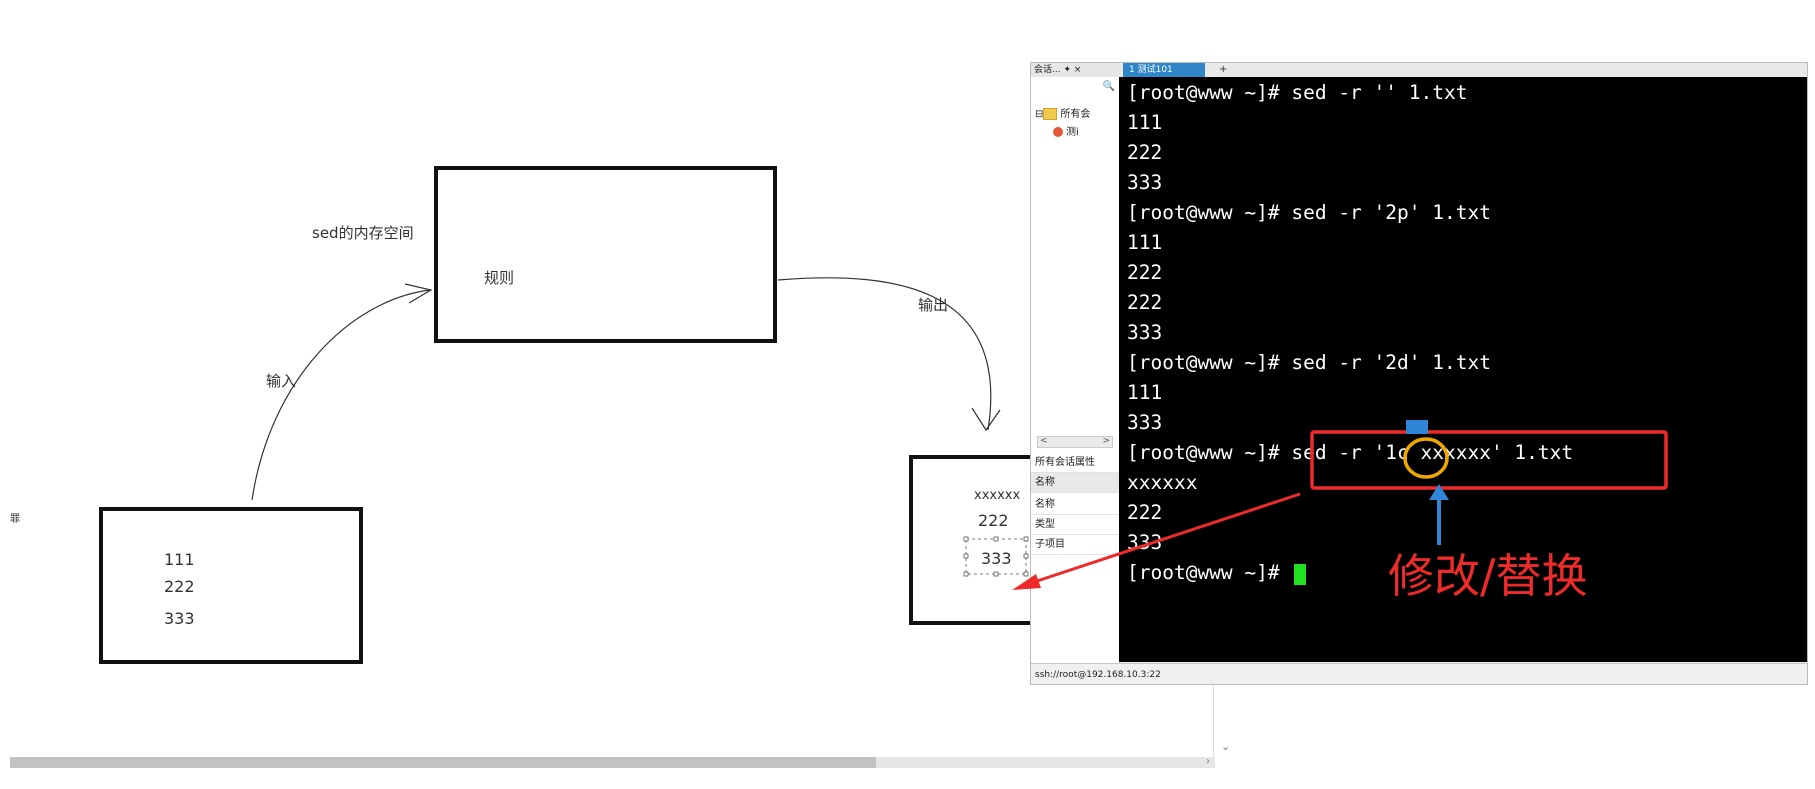 Image resolution: width=1815 pixels, height=789 pixels. Describe the element at coordinates (1340, 505) in the screenshot. I see `annotation-marks` at that location.